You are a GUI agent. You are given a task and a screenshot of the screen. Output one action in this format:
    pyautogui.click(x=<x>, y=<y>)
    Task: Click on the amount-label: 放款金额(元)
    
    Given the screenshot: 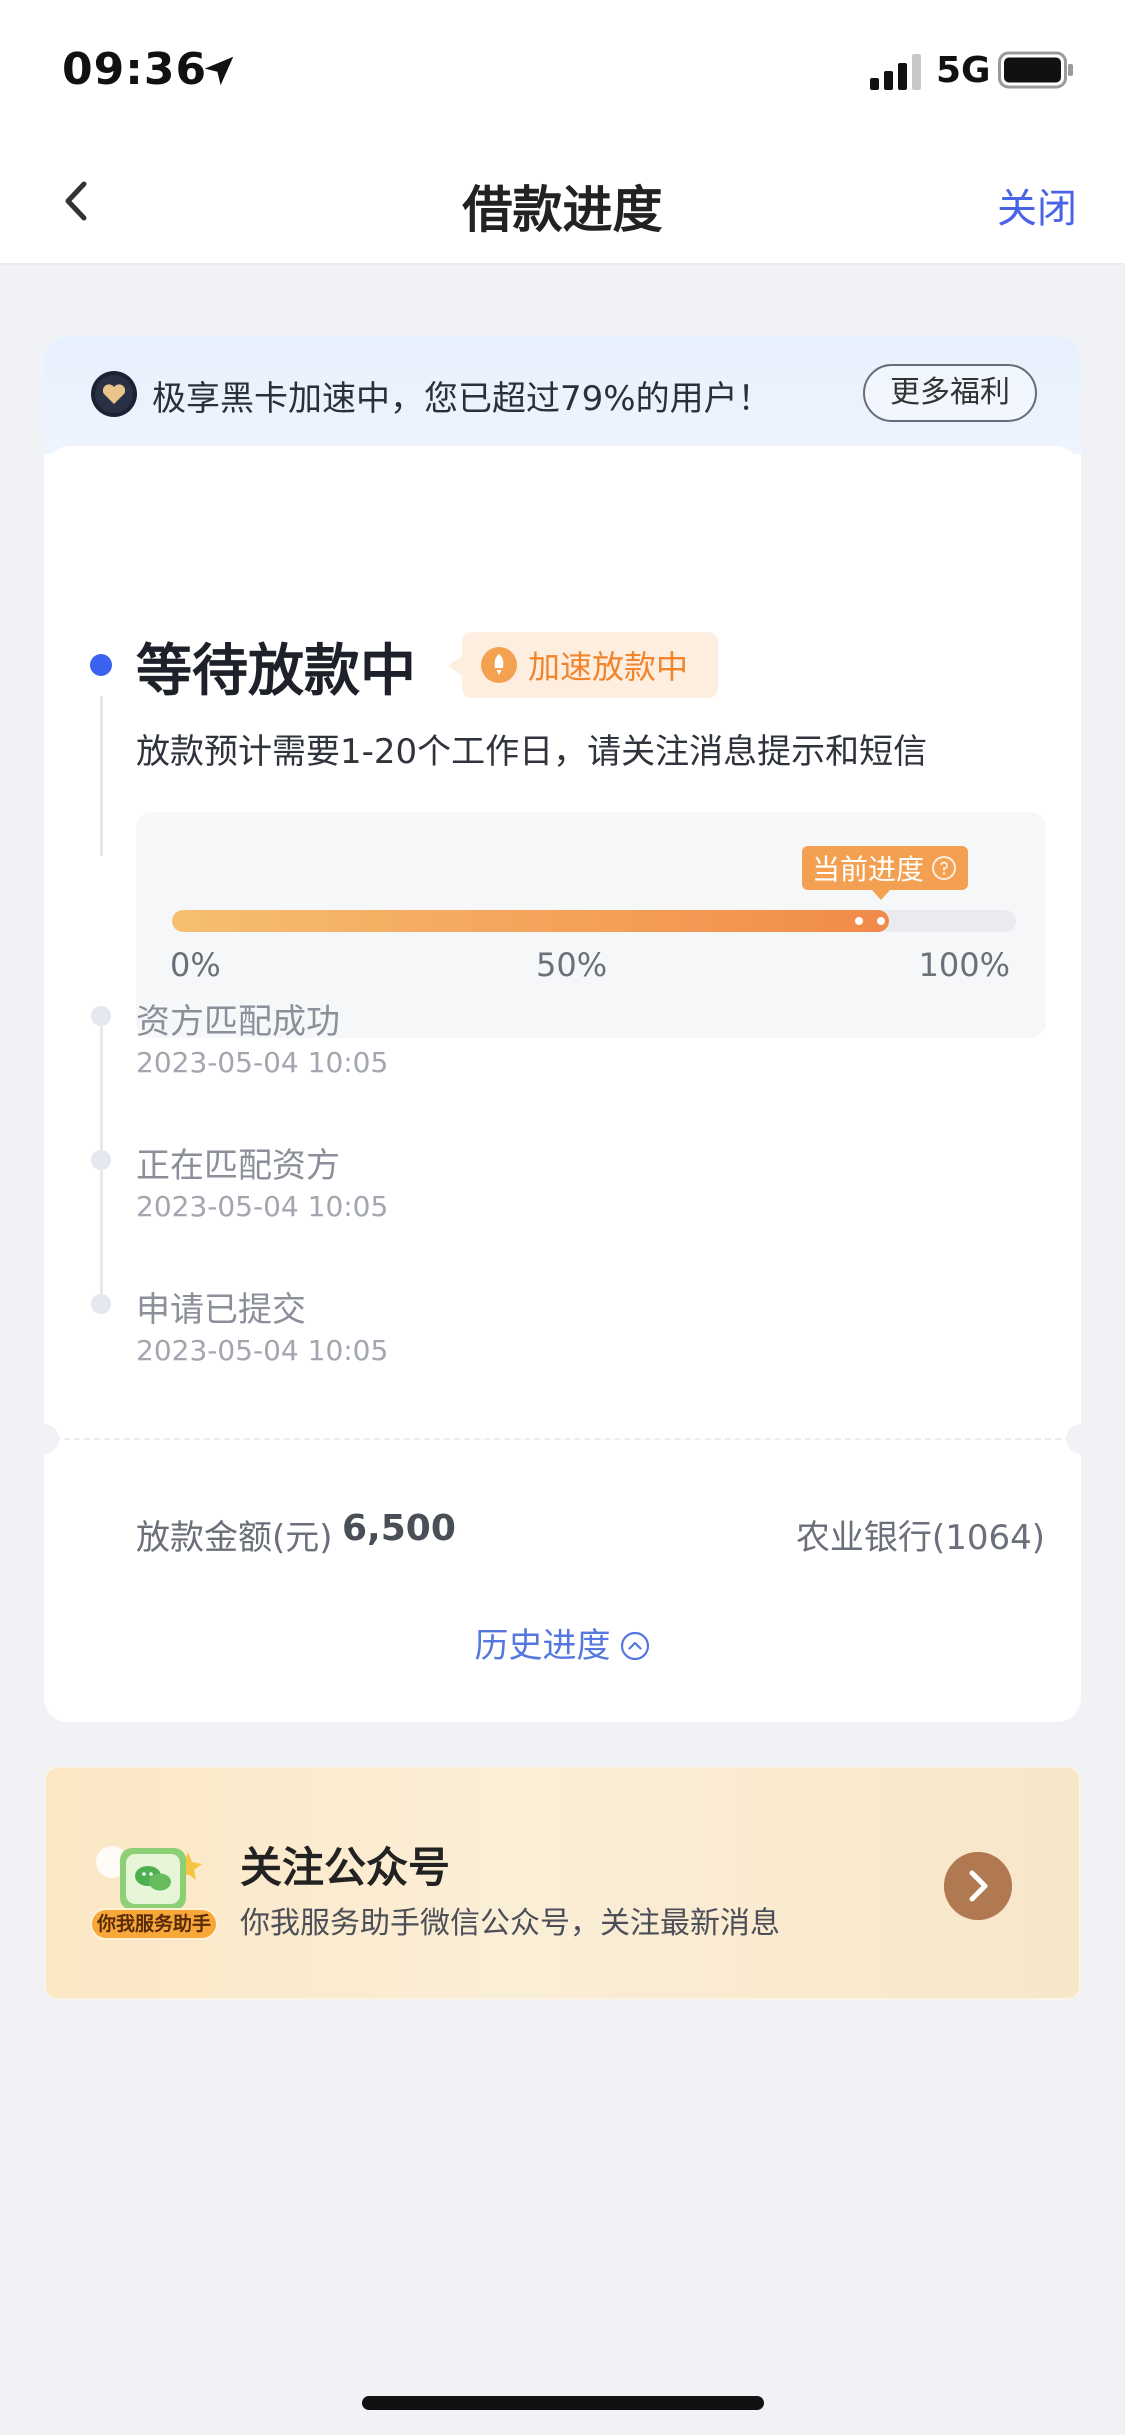 What is the action you would take?
    pyautogui.click(x=234, y=1538)
    